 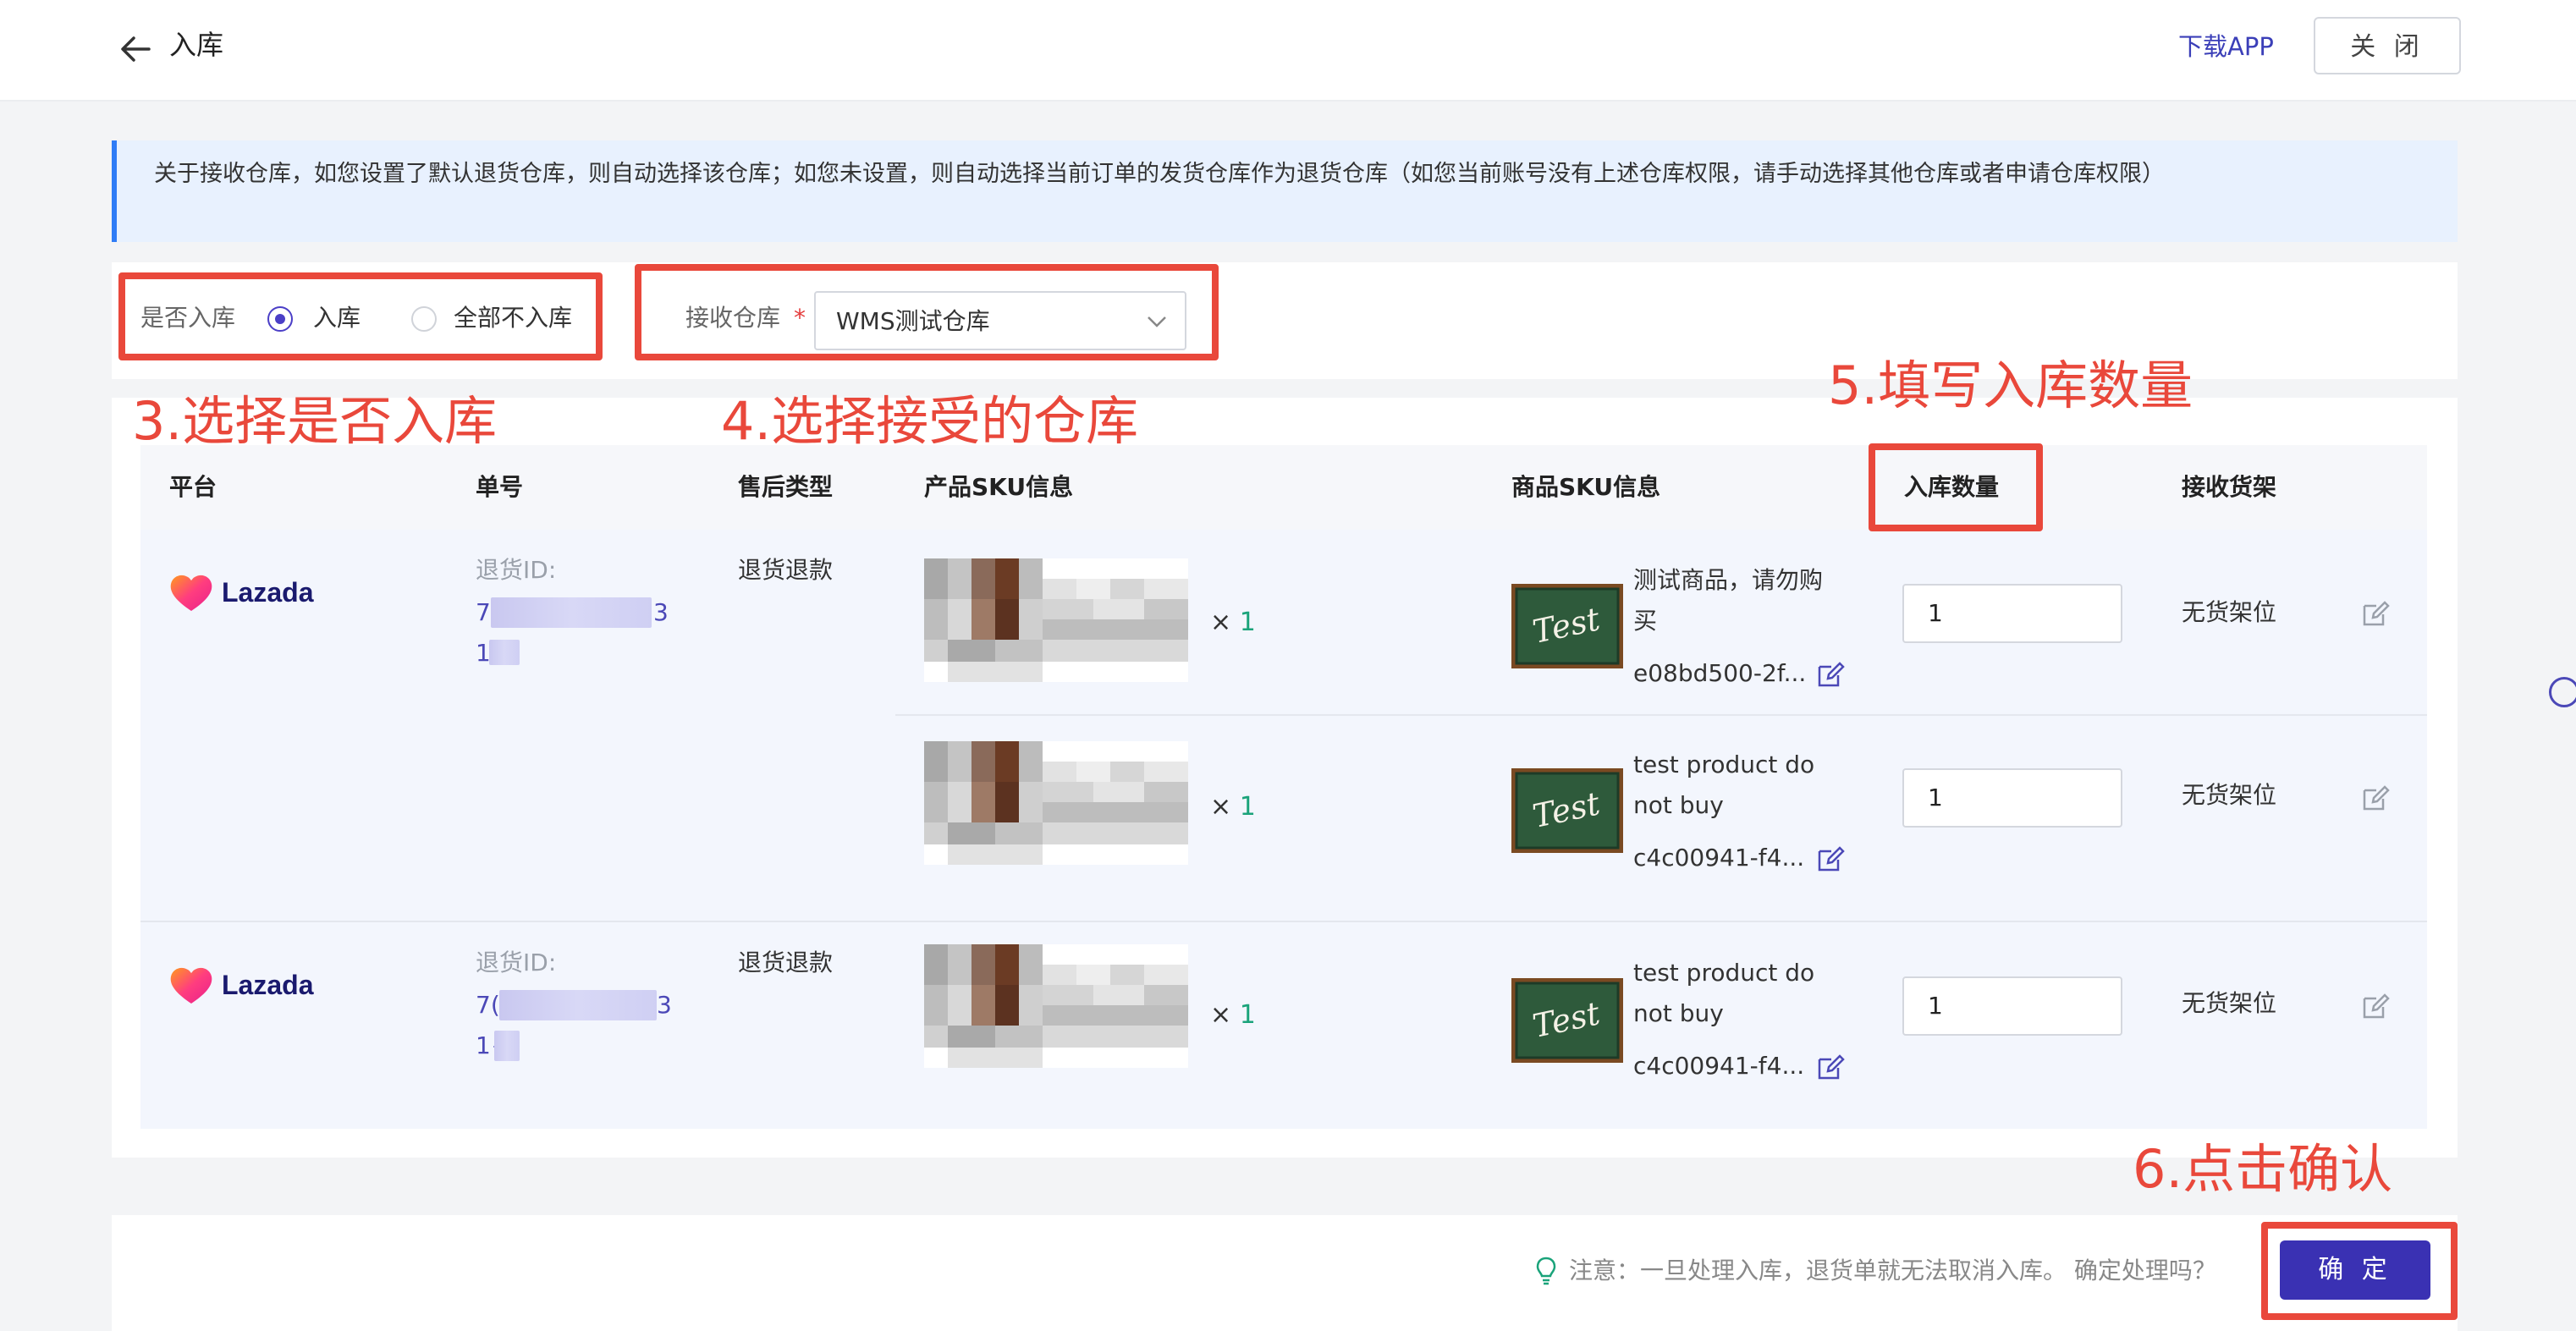 I want to click on product-name: 测试商品，请勿购, so click(x=1728, y=580).